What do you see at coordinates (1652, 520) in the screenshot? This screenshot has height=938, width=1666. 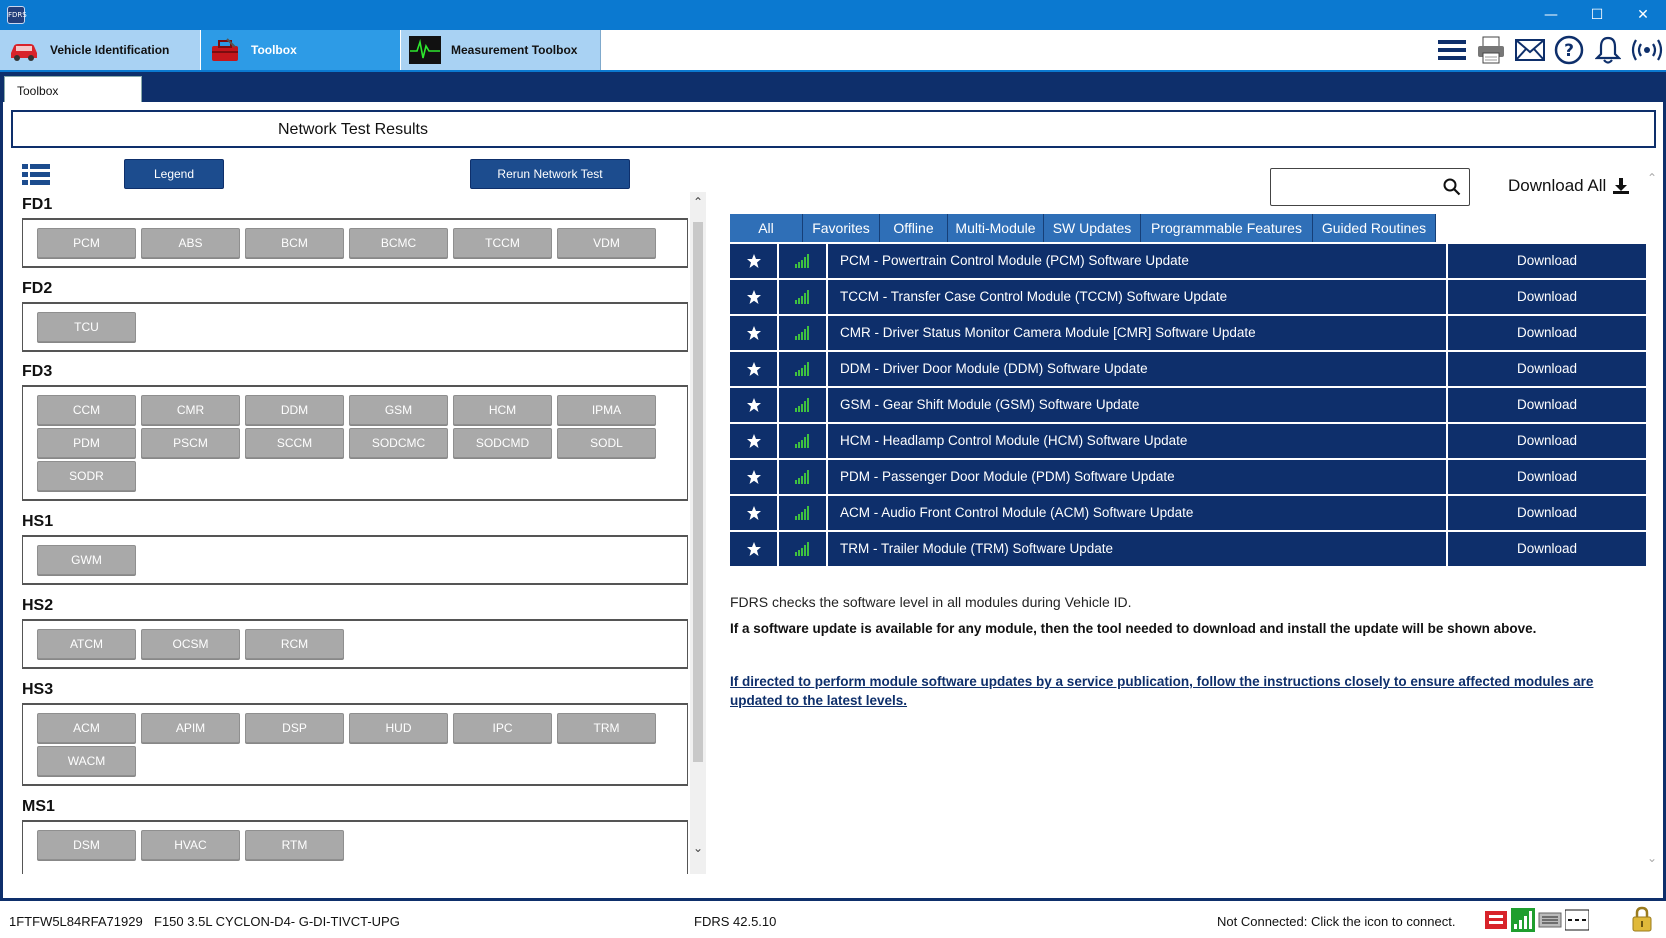 I see `right-scrollbar: ⌃ ⌄` at bounding box center [1652, 520].